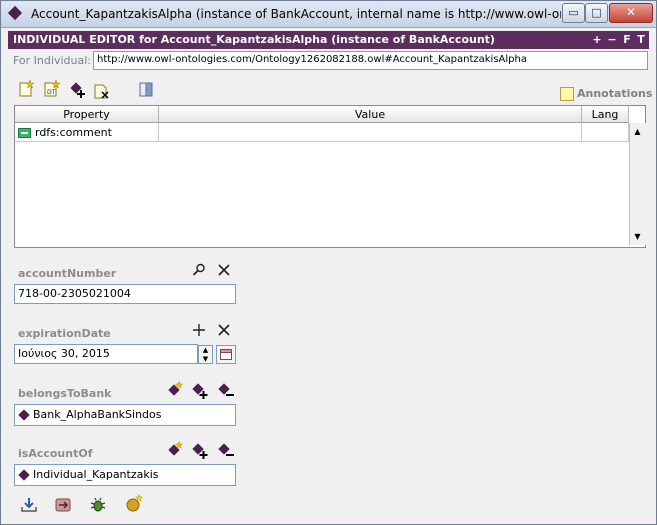 This screenshot has width=657, height=525. Describe the element at coordinates (125, 294) in the screenshot. I see `account-number-field: 718-00-2305021004` at that location.